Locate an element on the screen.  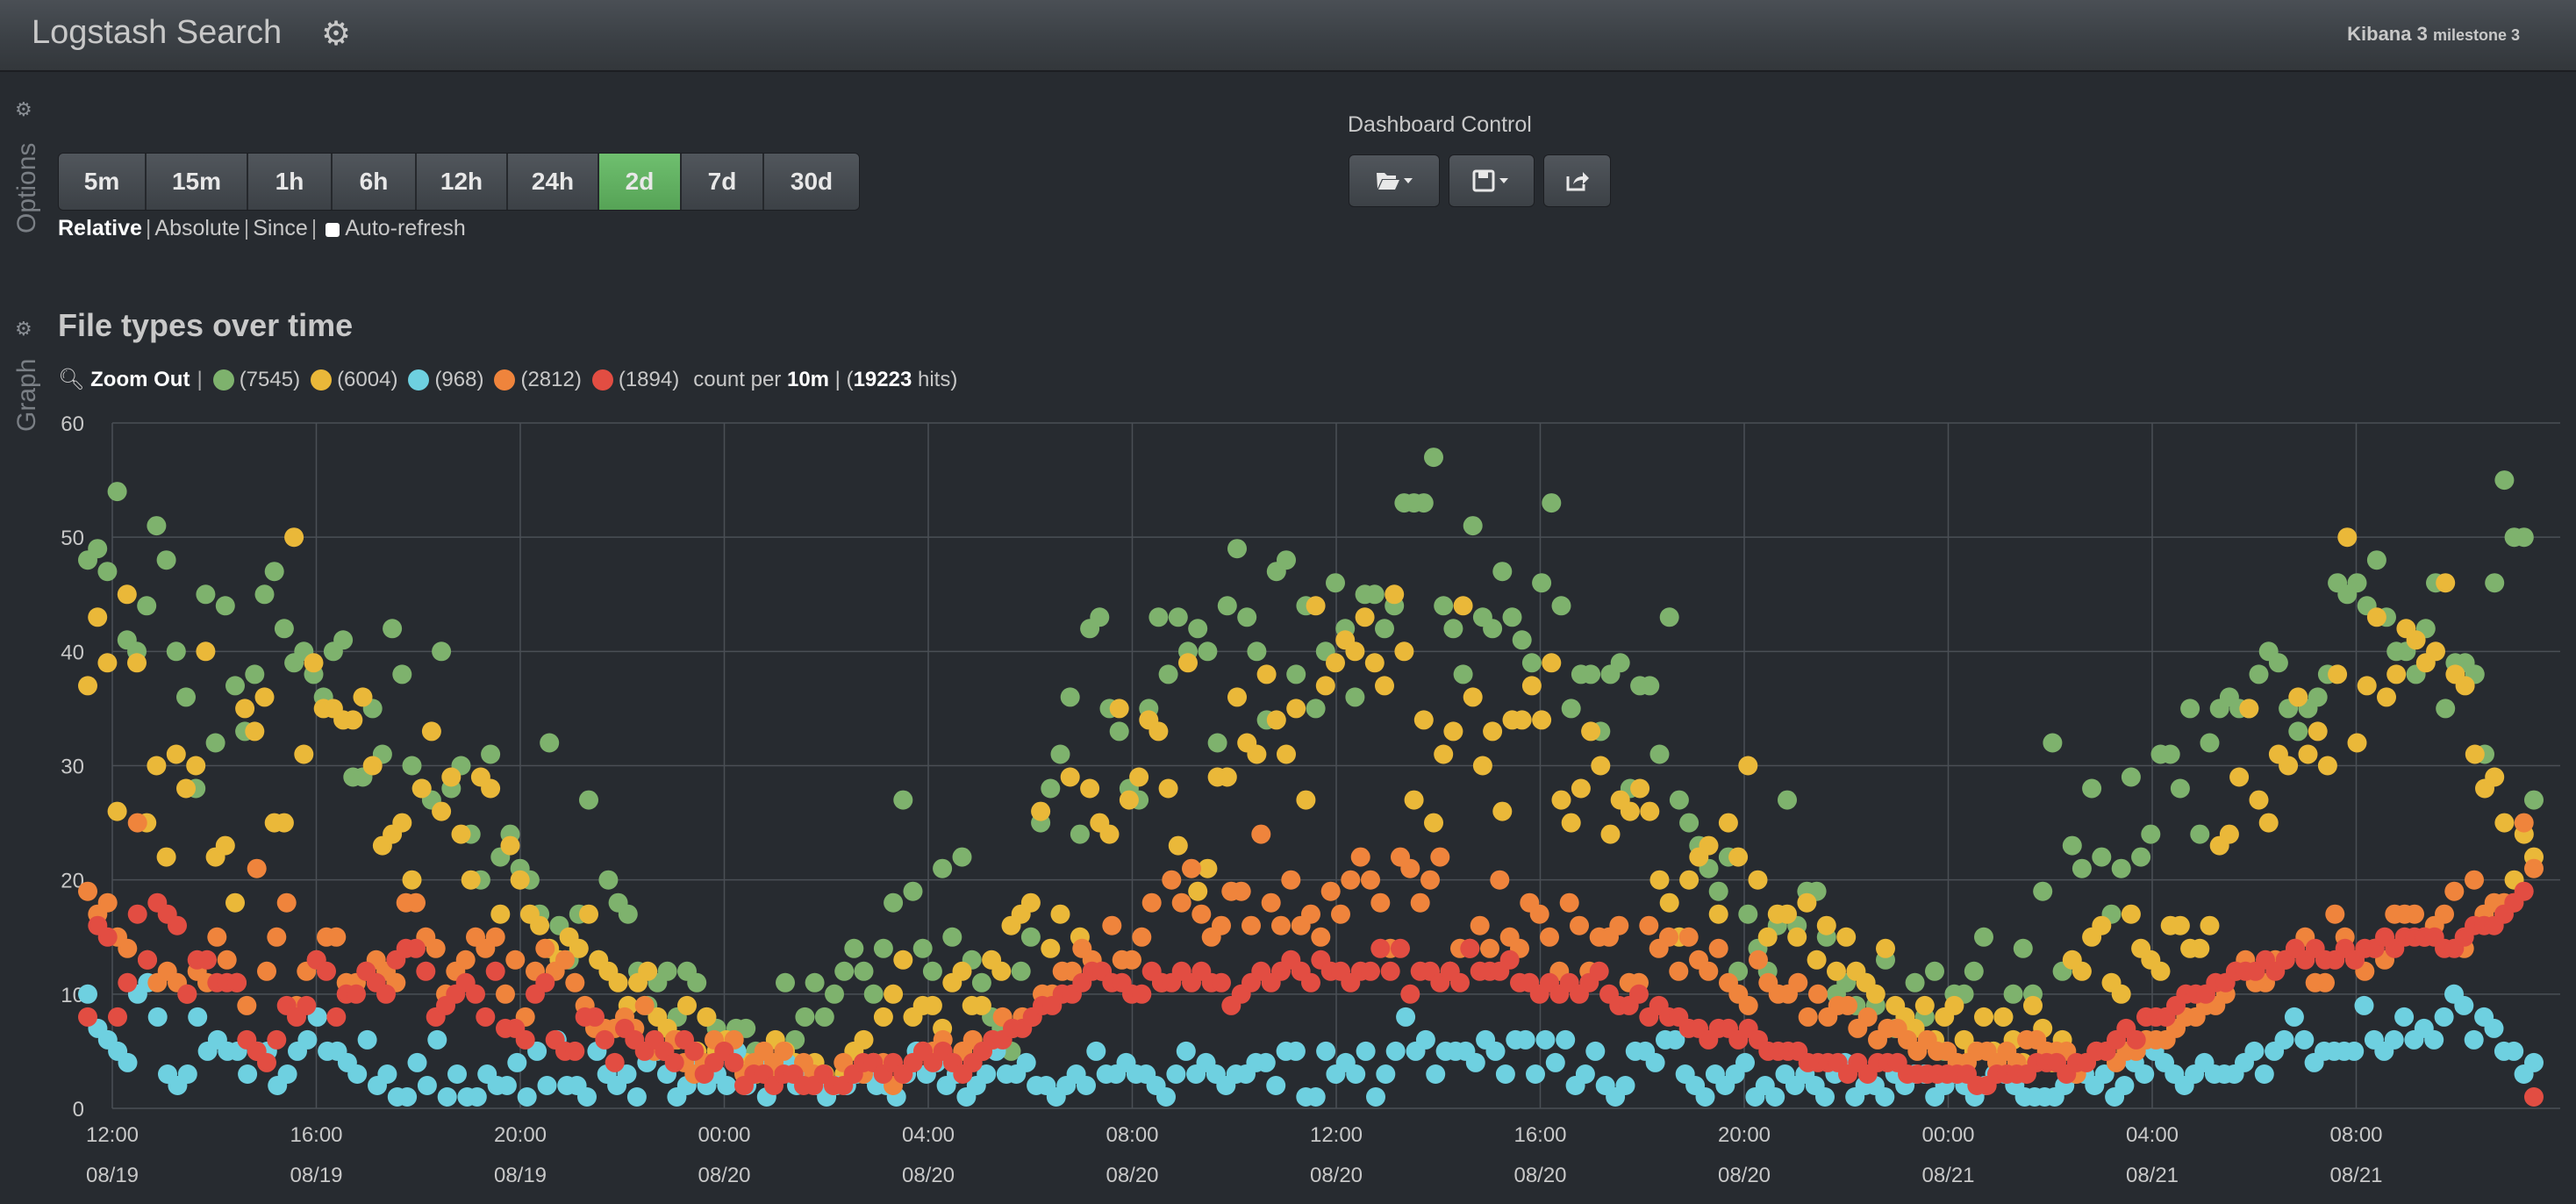
timespan-button-24h: 24h is located at coordinates (553, 182).